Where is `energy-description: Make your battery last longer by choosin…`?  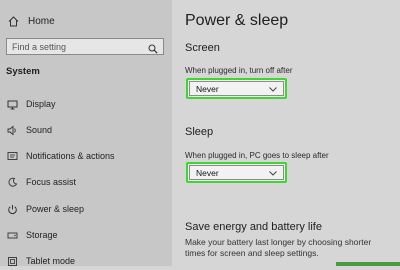
energy-description: Make your battery last longer by choosin… is located at coordinates (285, 248).